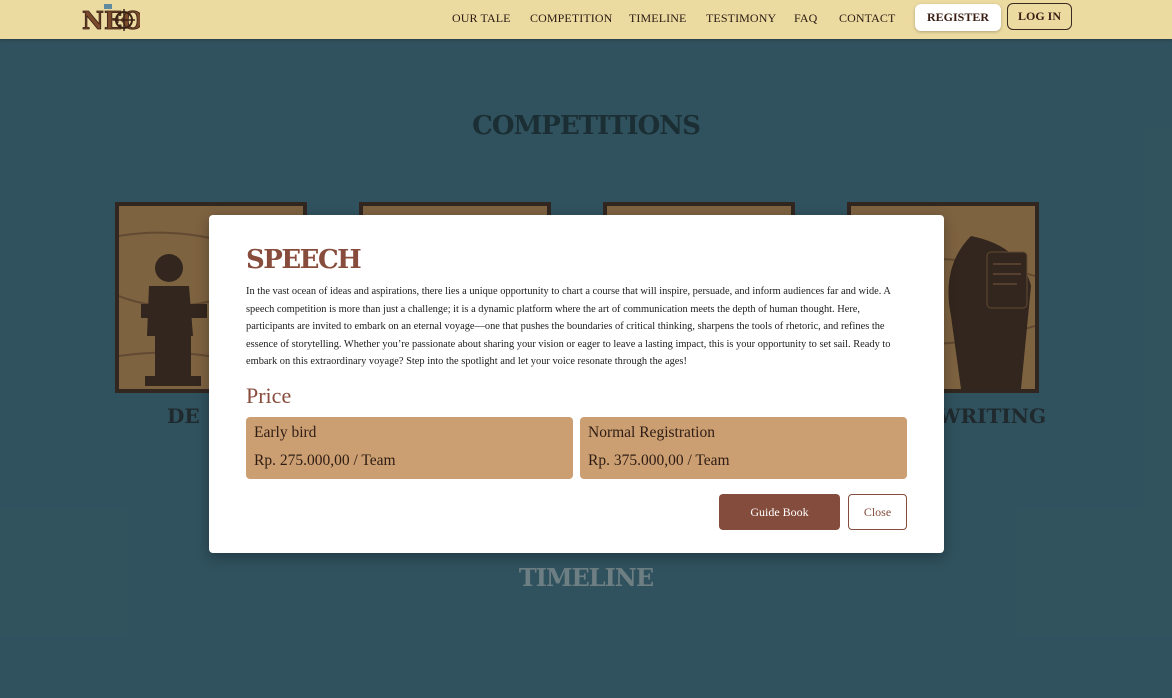 This screenshot has height=698, width=1172. I want to click on nav-competition: COMPETITION, so click(571, 18).